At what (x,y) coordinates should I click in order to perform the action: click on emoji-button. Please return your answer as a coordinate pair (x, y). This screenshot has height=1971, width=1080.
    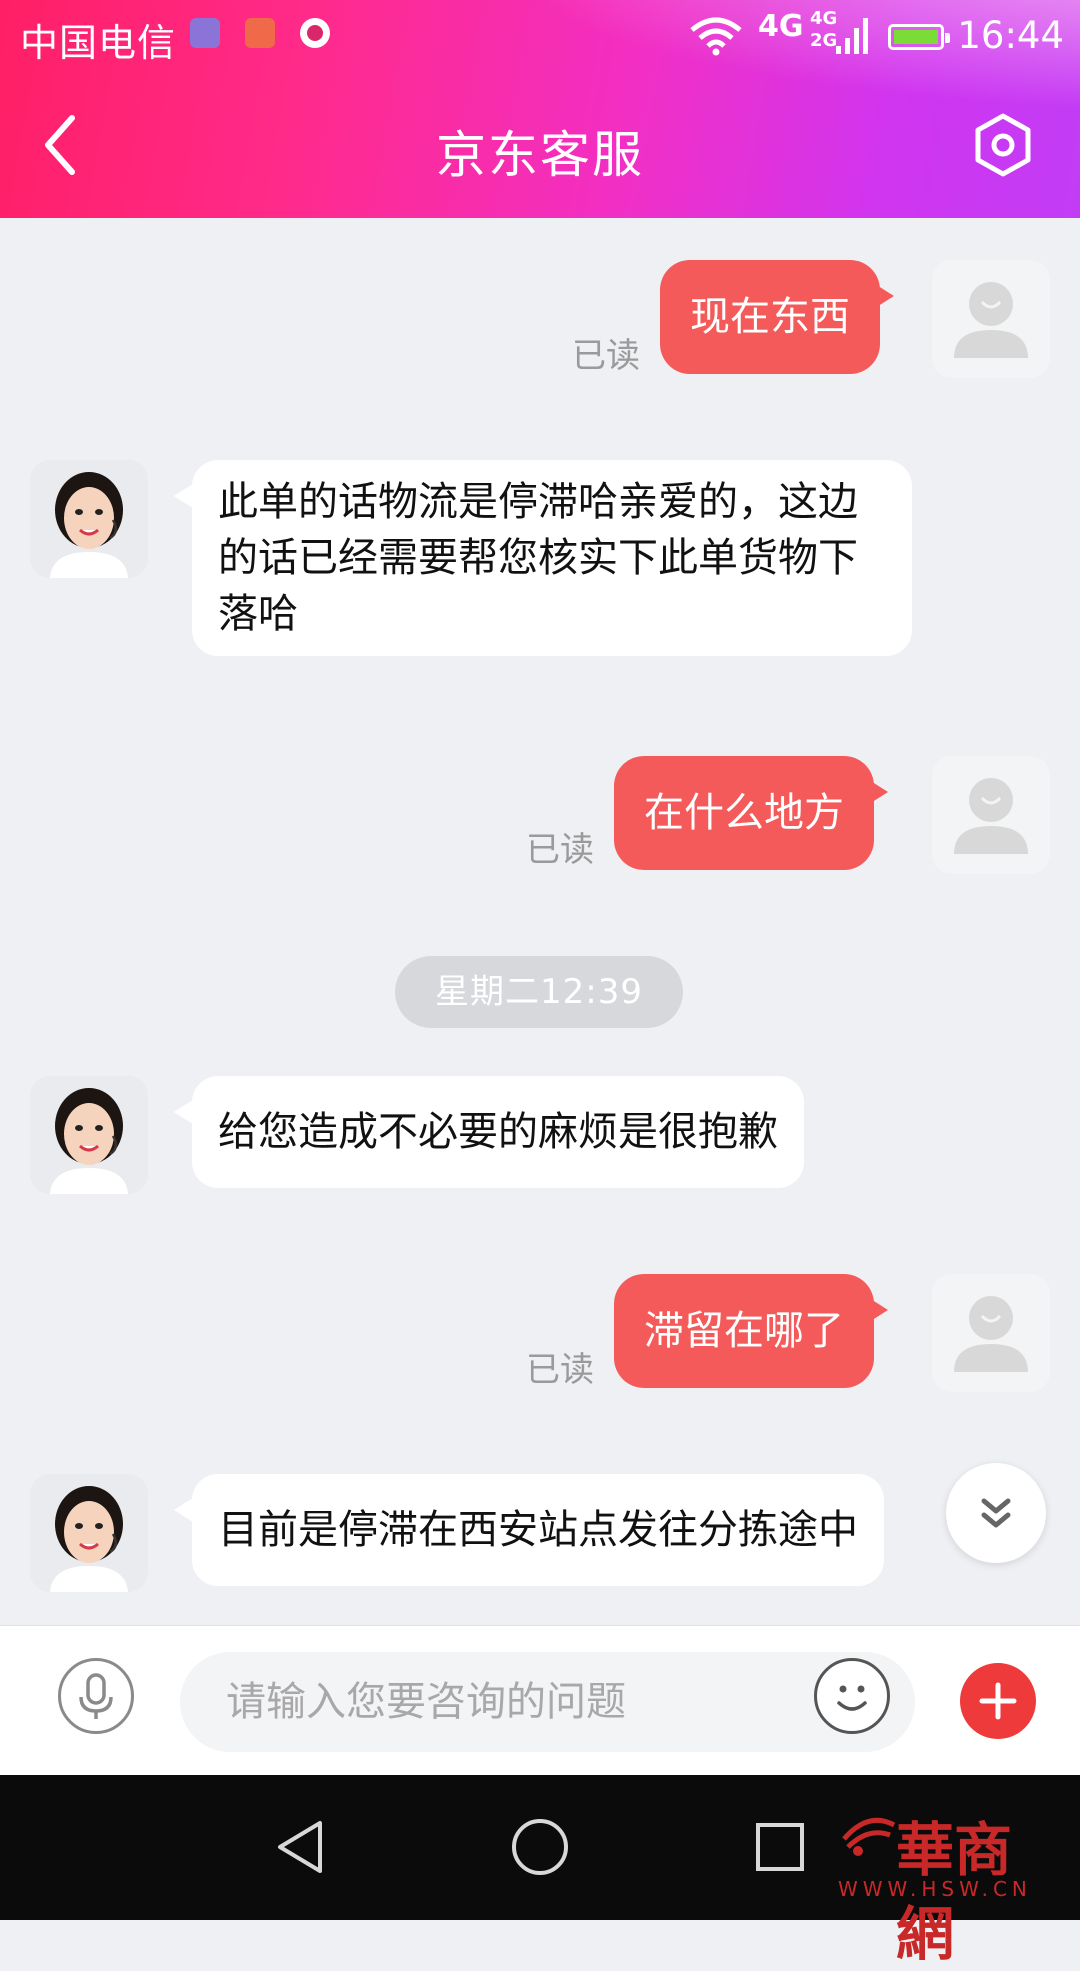
    Looking at the image, I should click on (852, 1696).